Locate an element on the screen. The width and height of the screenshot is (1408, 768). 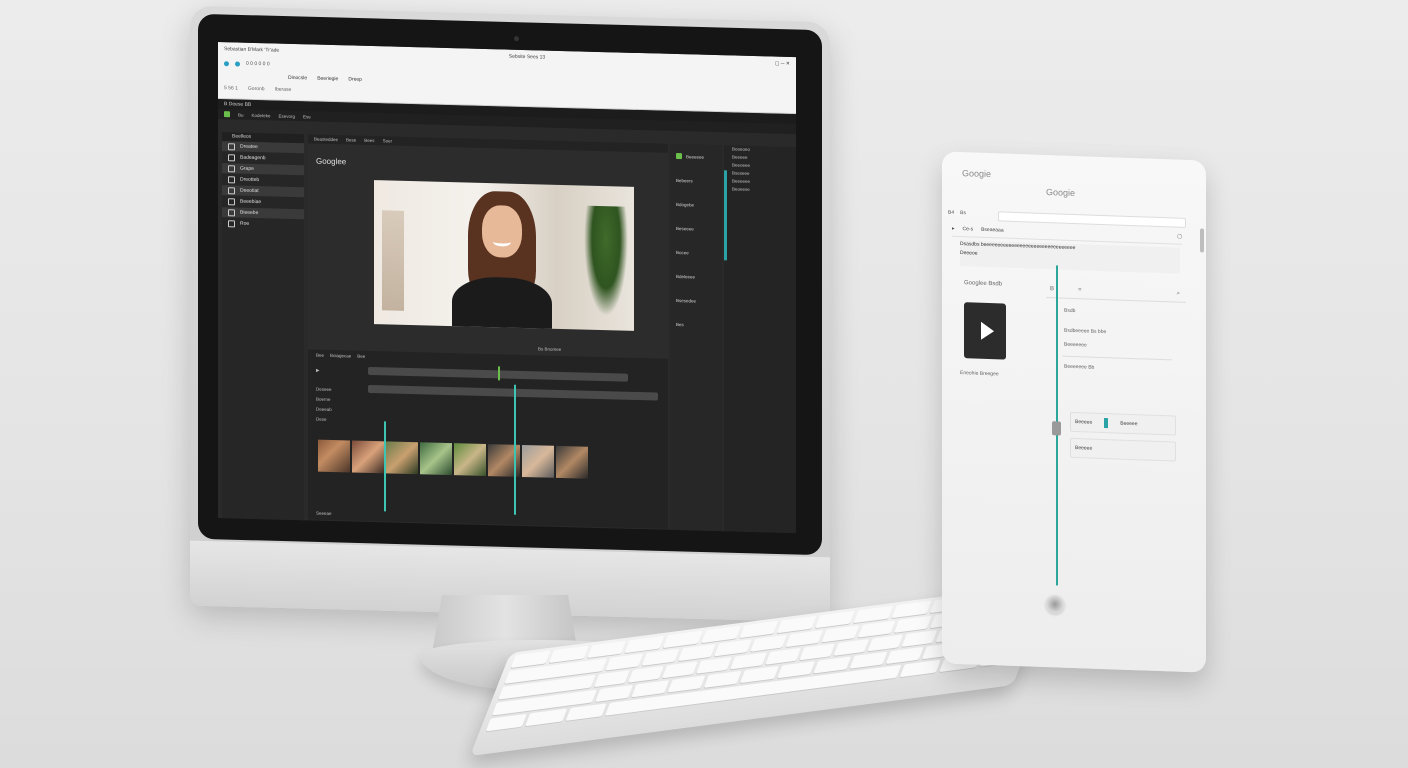
video-preview-frame is located at coordinates (504, 255).